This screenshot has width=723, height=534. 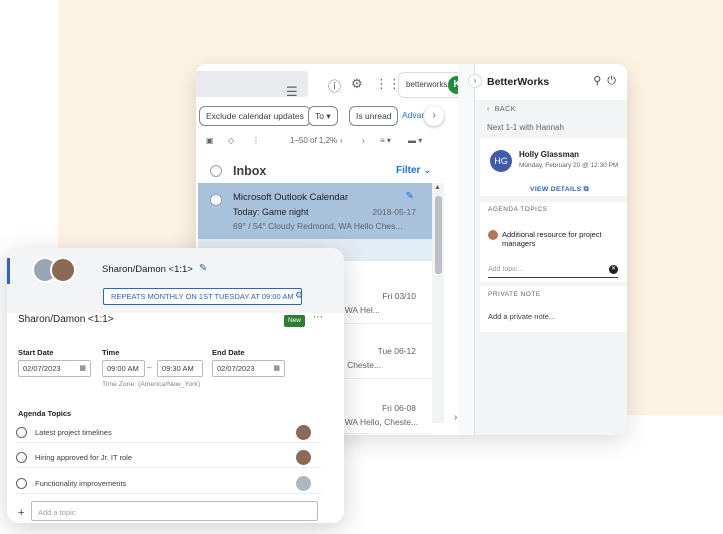 I want to click on chip-exclude-calendar: Exclude calendar updates, so click(x=255, y=116).